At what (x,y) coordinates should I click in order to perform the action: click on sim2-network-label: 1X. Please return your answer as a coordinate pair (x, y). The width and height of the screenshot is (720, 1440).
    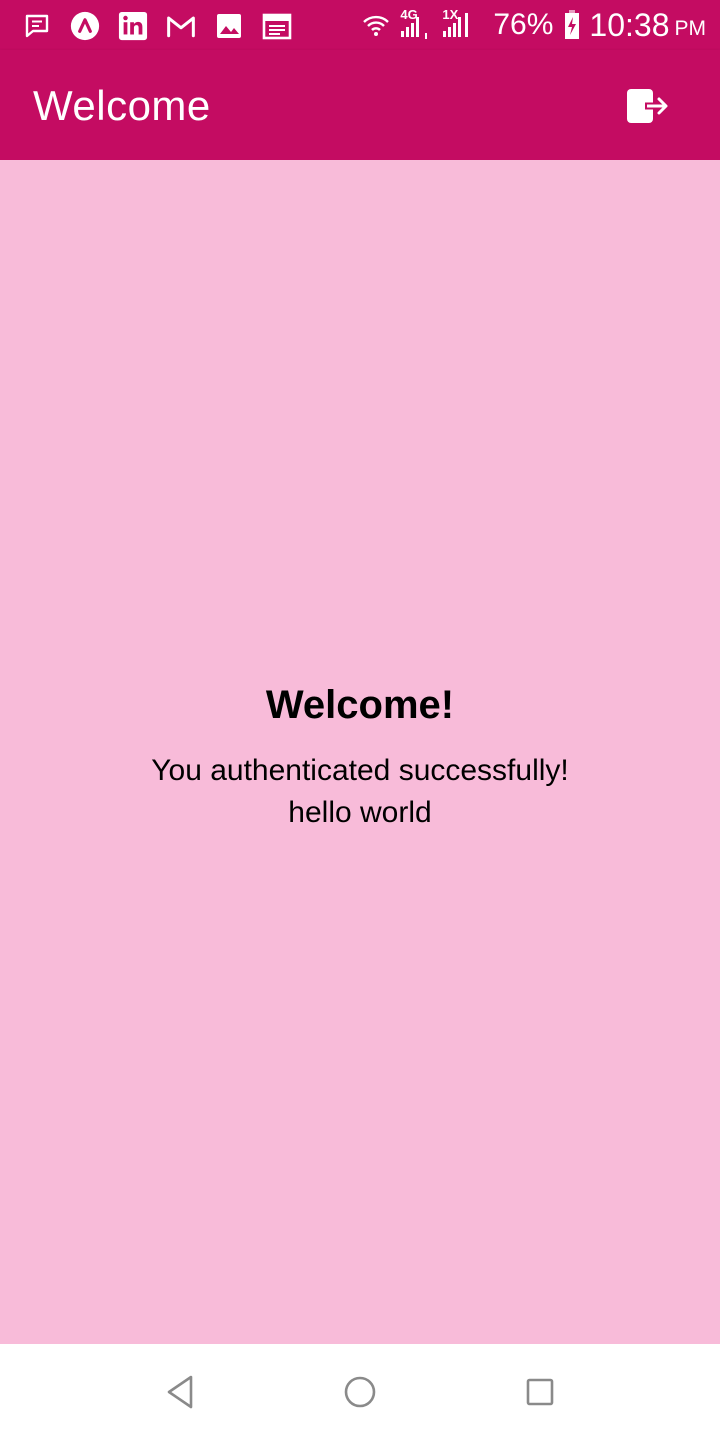
    Looking at the image, I should click on (450, 14).